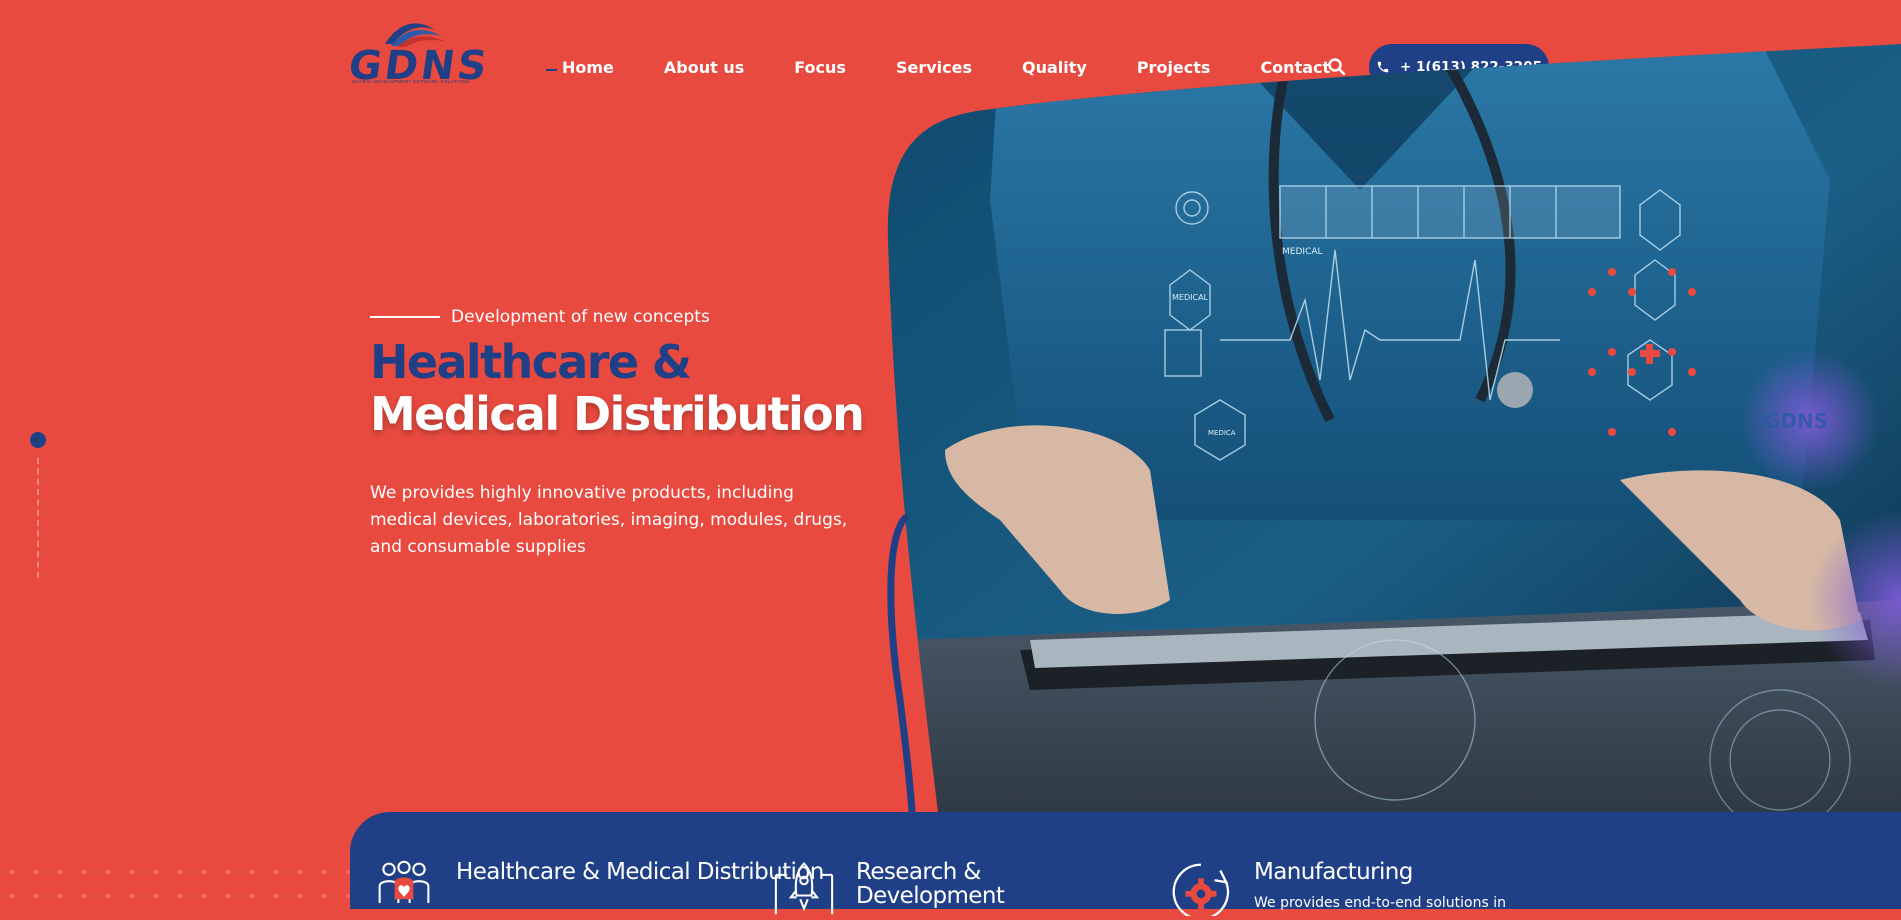 The height and width of the screenshot is (920, 1901). I want to click on dots-pattern, so click(175, 884).